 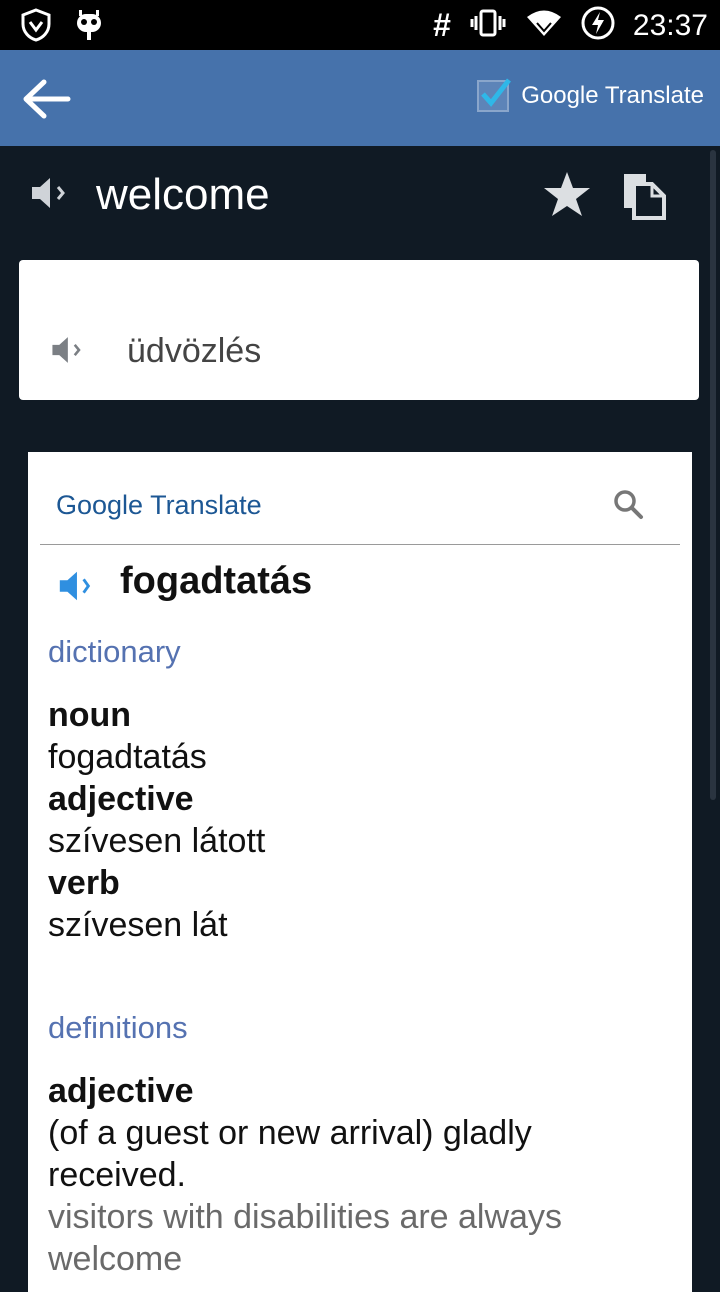 I want to click on status-bar: # 23:37, so click(x=360, y=25).